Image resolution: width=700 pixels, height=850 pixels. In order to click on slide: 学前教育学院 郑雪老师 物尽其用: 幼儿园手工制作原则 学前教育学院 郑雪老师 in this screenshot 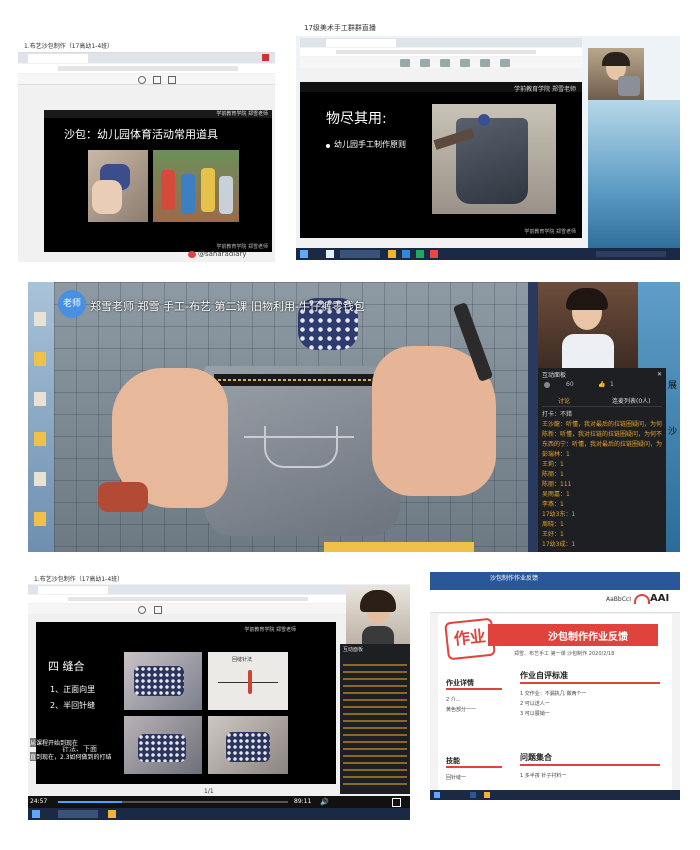, I will do `click(441, 160)`.